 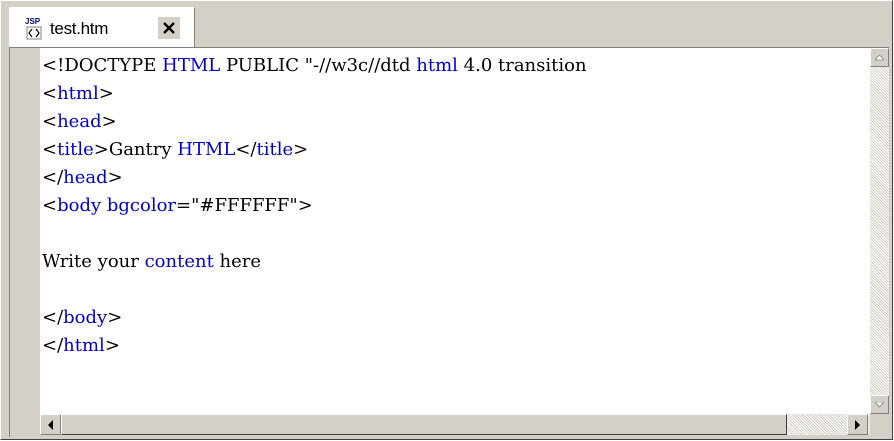 I want to click on code-text: Write your, so click(x=93, y=261).